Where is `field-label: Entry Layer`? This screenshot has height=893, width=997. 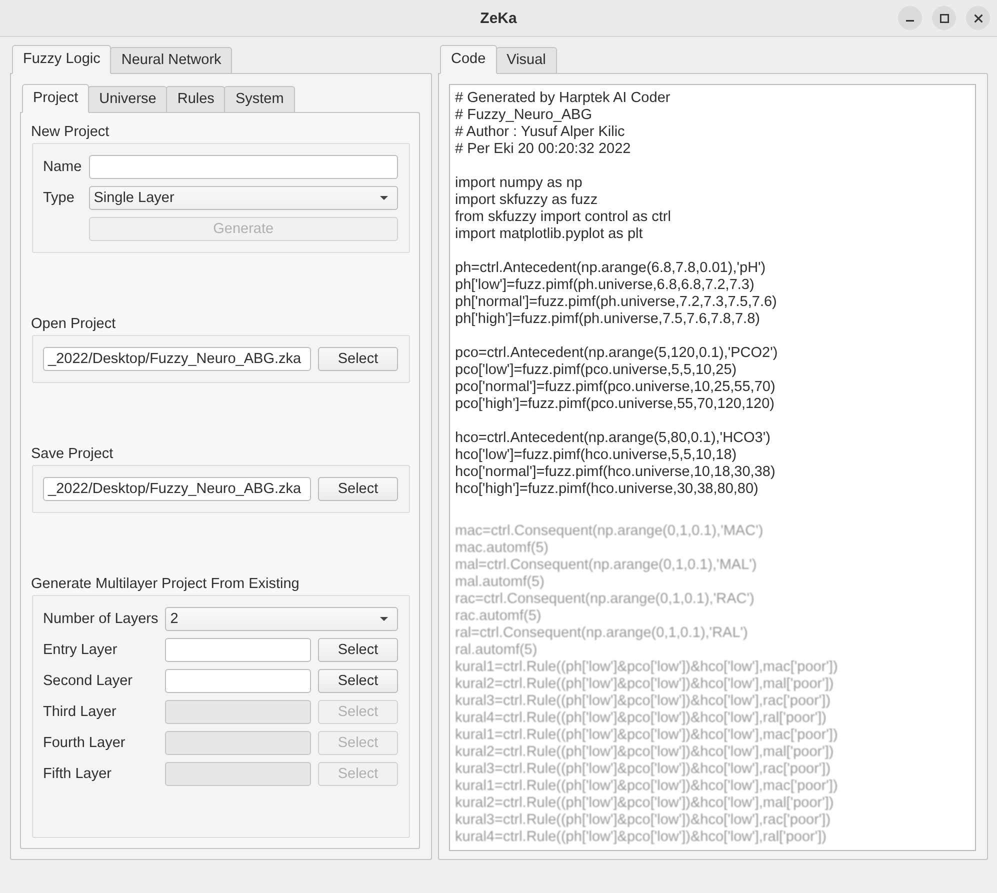 field-label: Entry Layer is located at coordinates (80, 650).